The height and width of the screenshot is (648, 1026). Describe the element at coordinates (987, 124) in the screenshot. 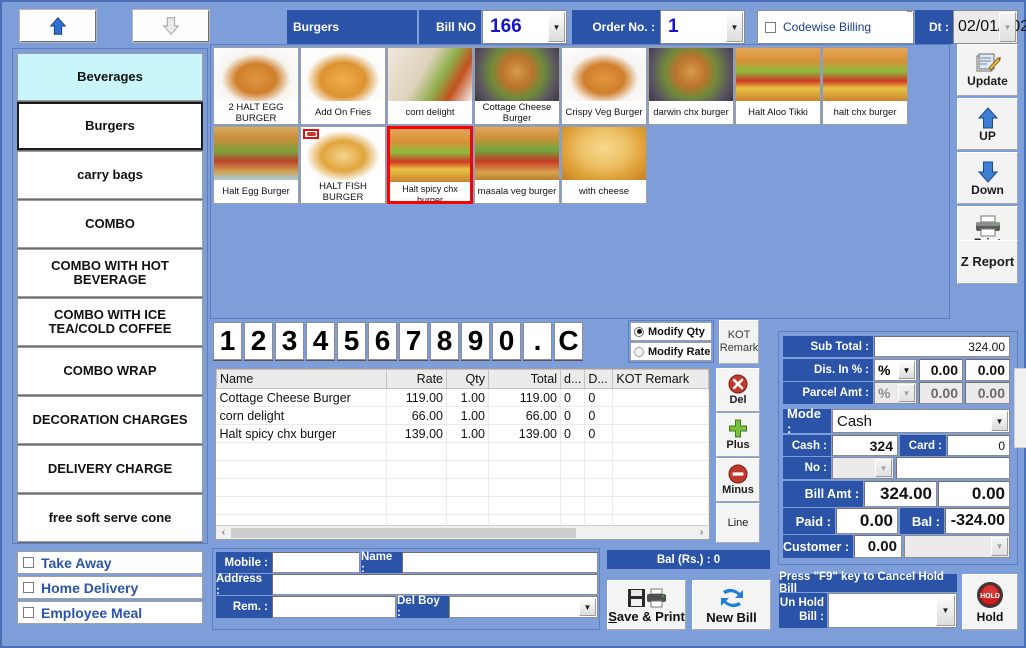

I see `up-button: UP` at that location.